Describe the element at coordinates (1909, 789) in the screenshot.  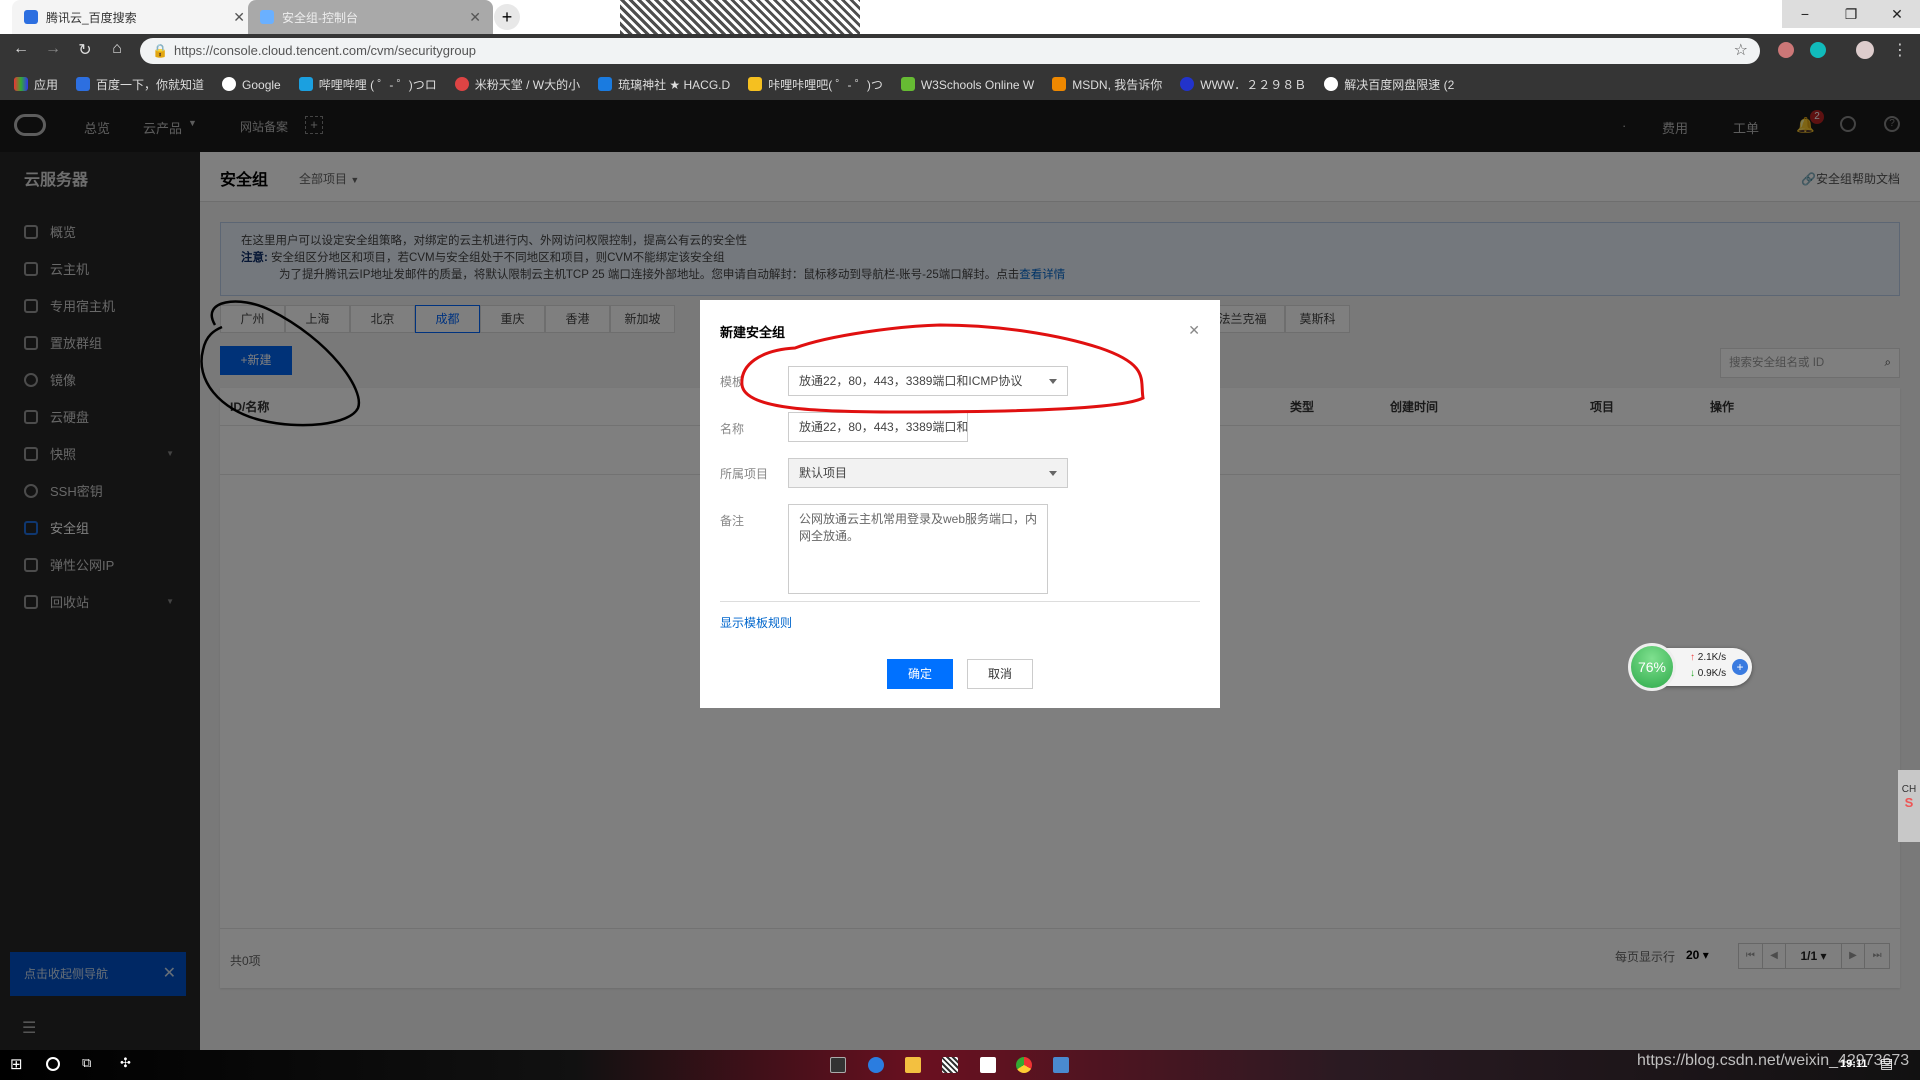
I see `ime-language: CH` at that location.